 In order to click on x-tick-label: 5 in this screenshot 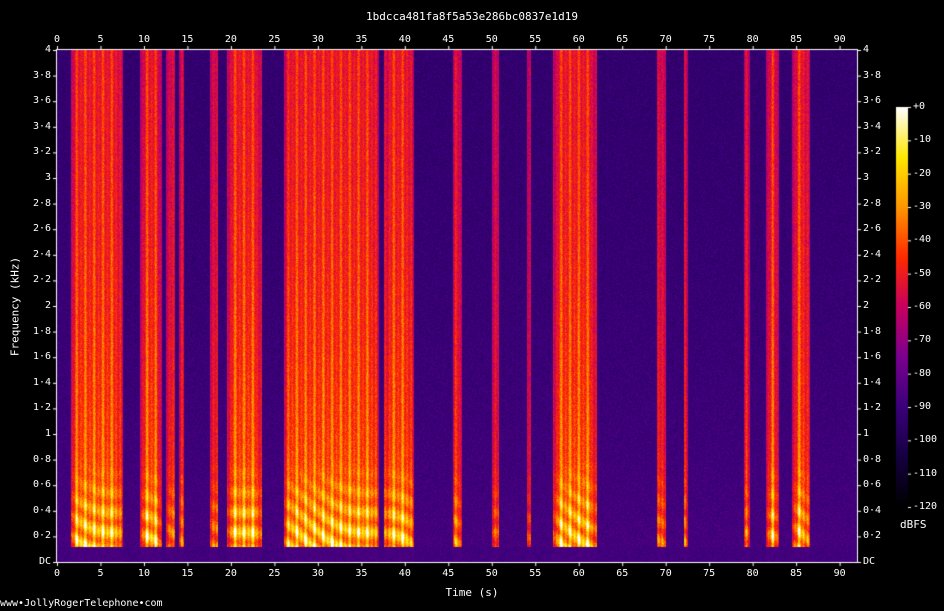, I will do `click(100, 573)`.